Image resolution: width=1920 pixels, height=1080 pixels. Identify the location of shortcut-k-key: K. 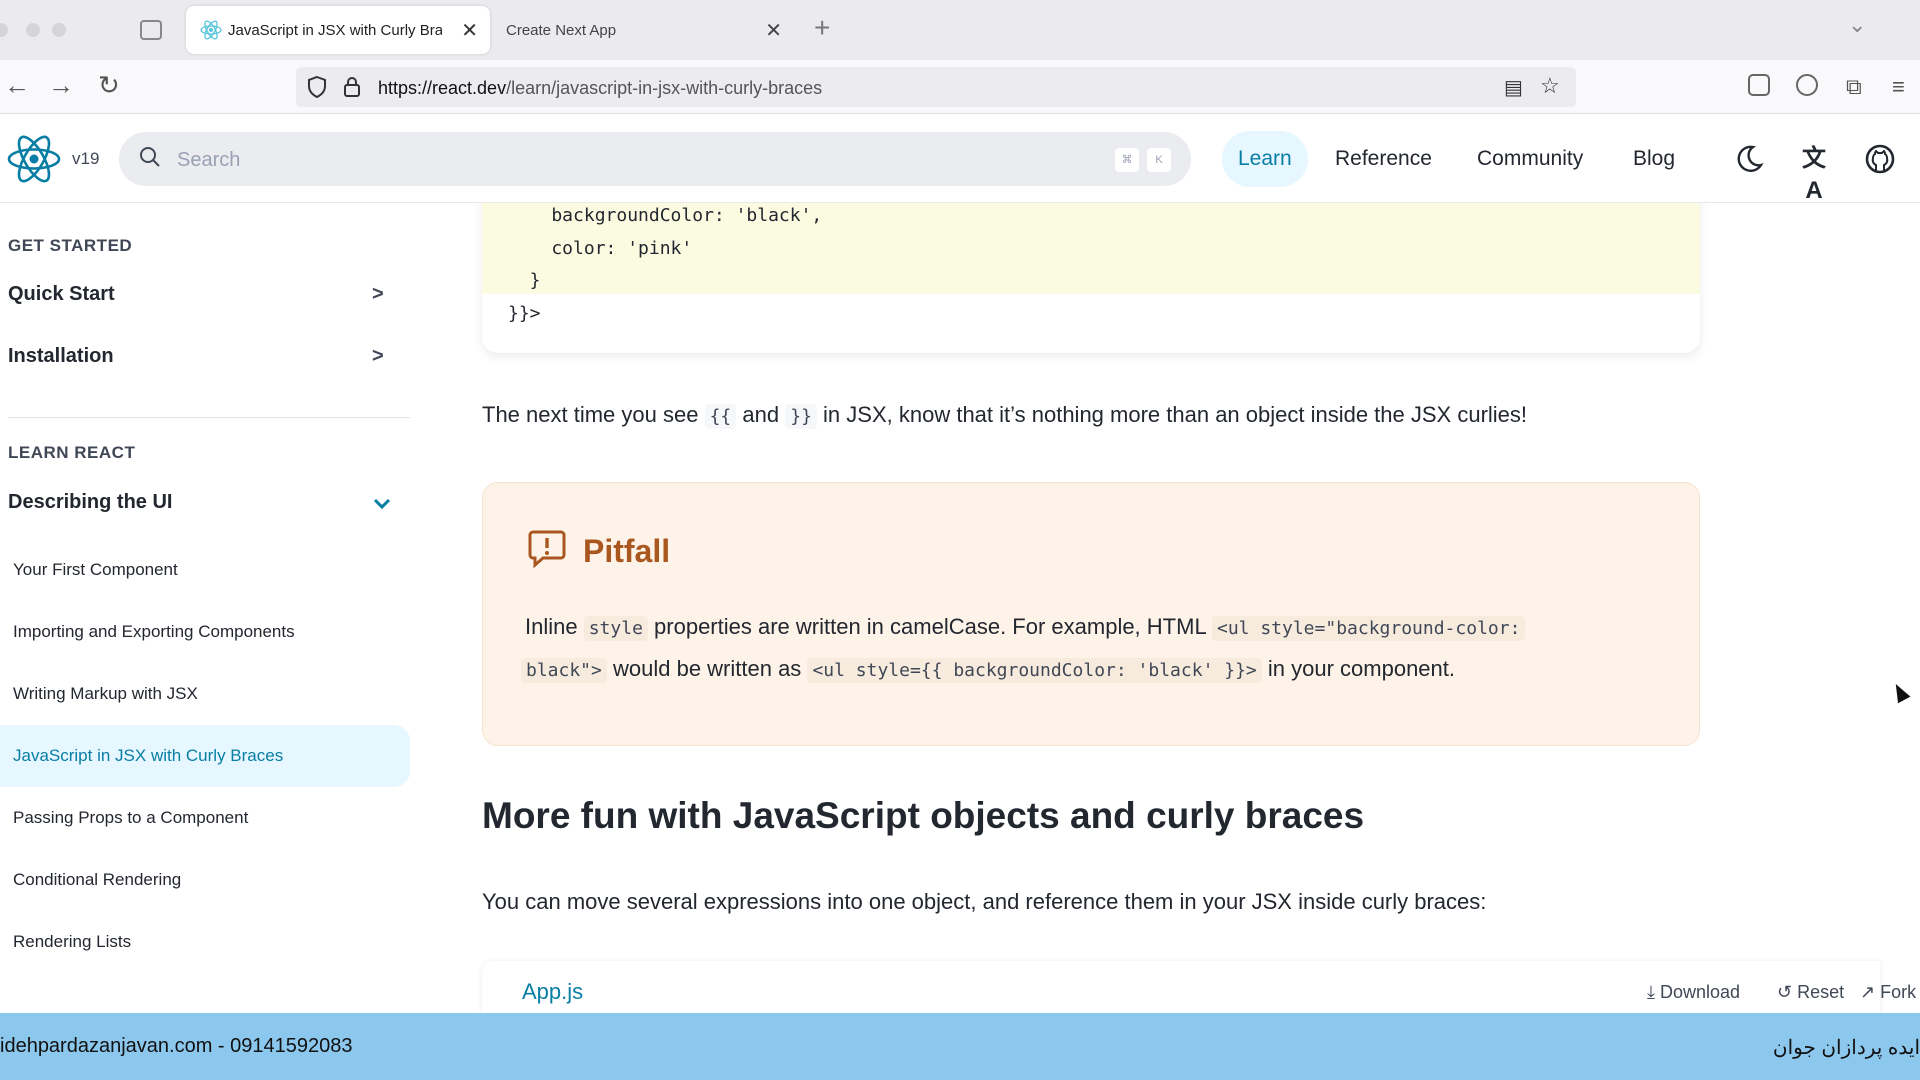
(1159, 160).